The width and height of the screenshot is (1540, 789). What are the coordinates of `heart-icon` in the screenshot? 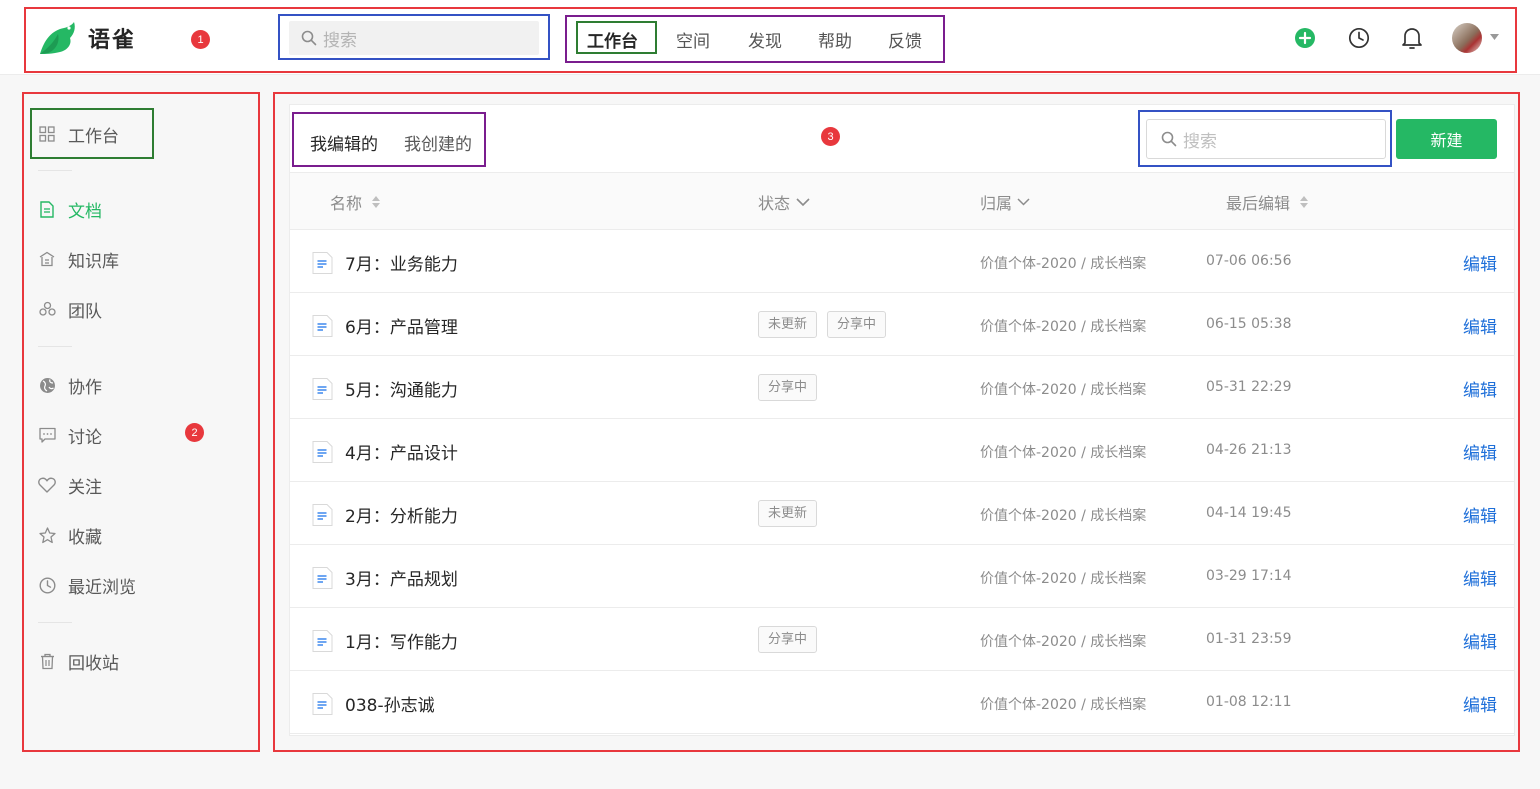 It's located at (47, 485).